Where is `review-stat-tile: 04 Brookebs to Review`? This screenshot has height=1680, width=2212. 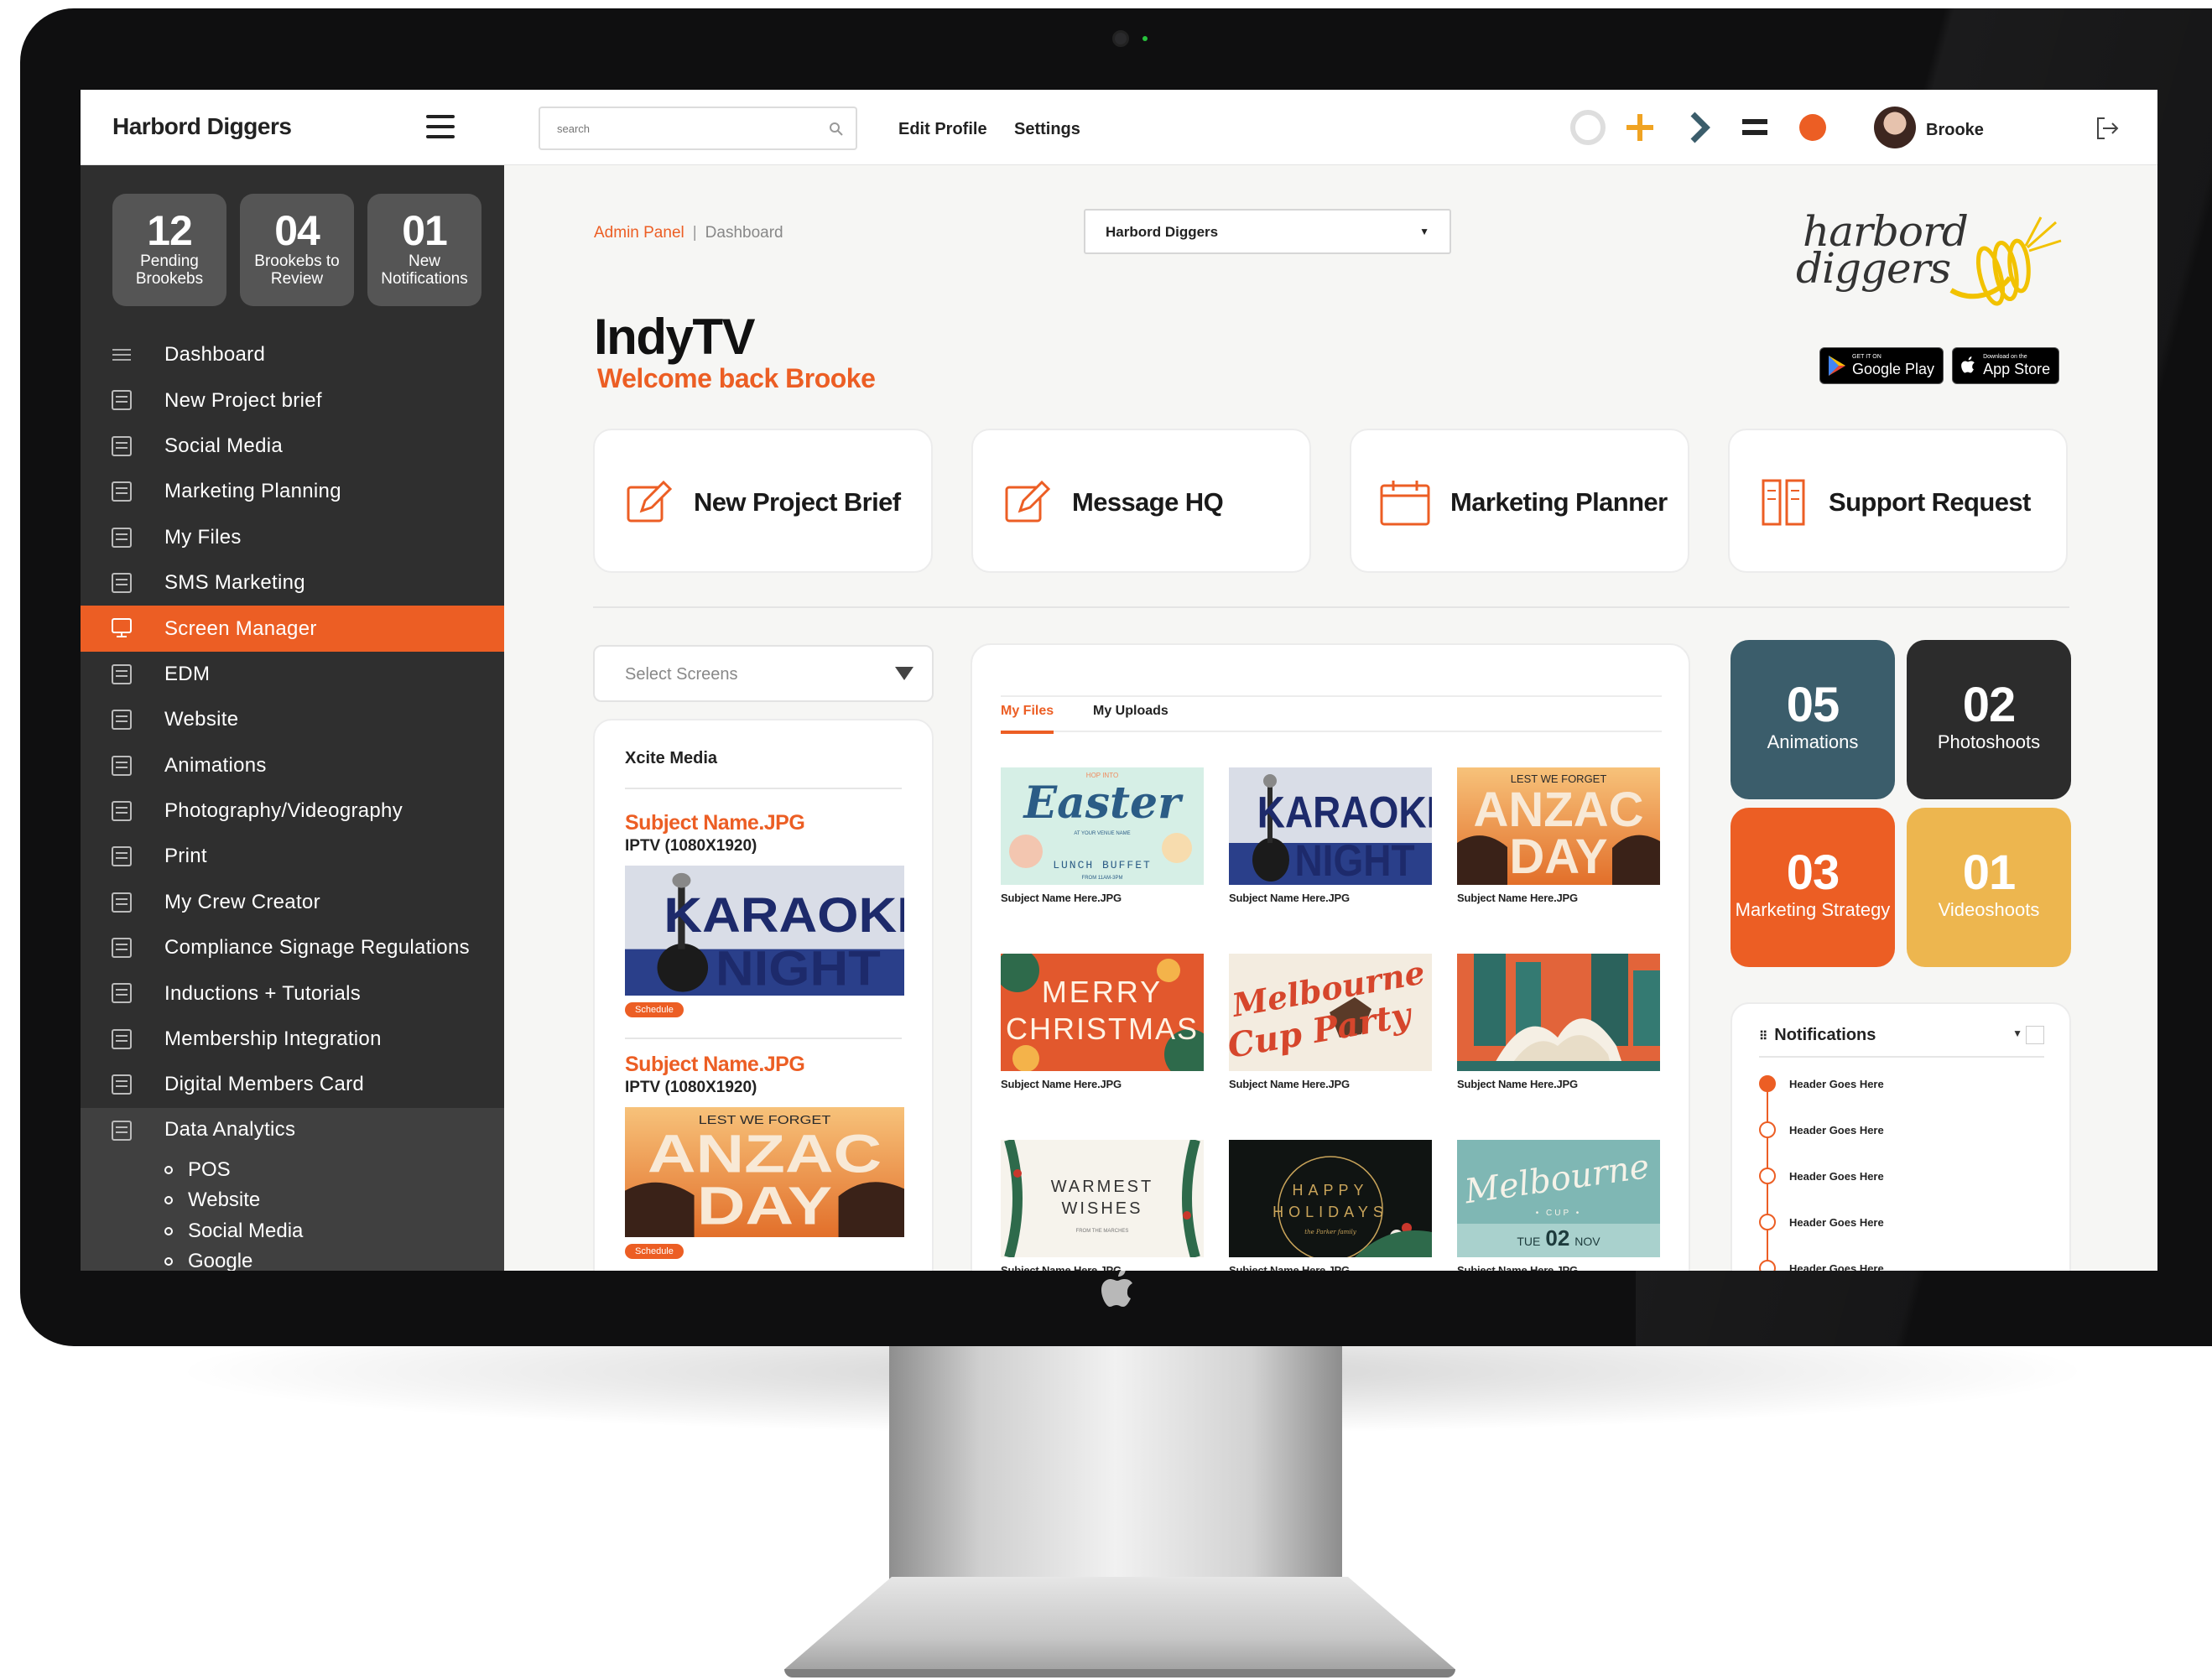 review-stat-tile: 04 Brookebs to Review is located at coordinates (297, 250).